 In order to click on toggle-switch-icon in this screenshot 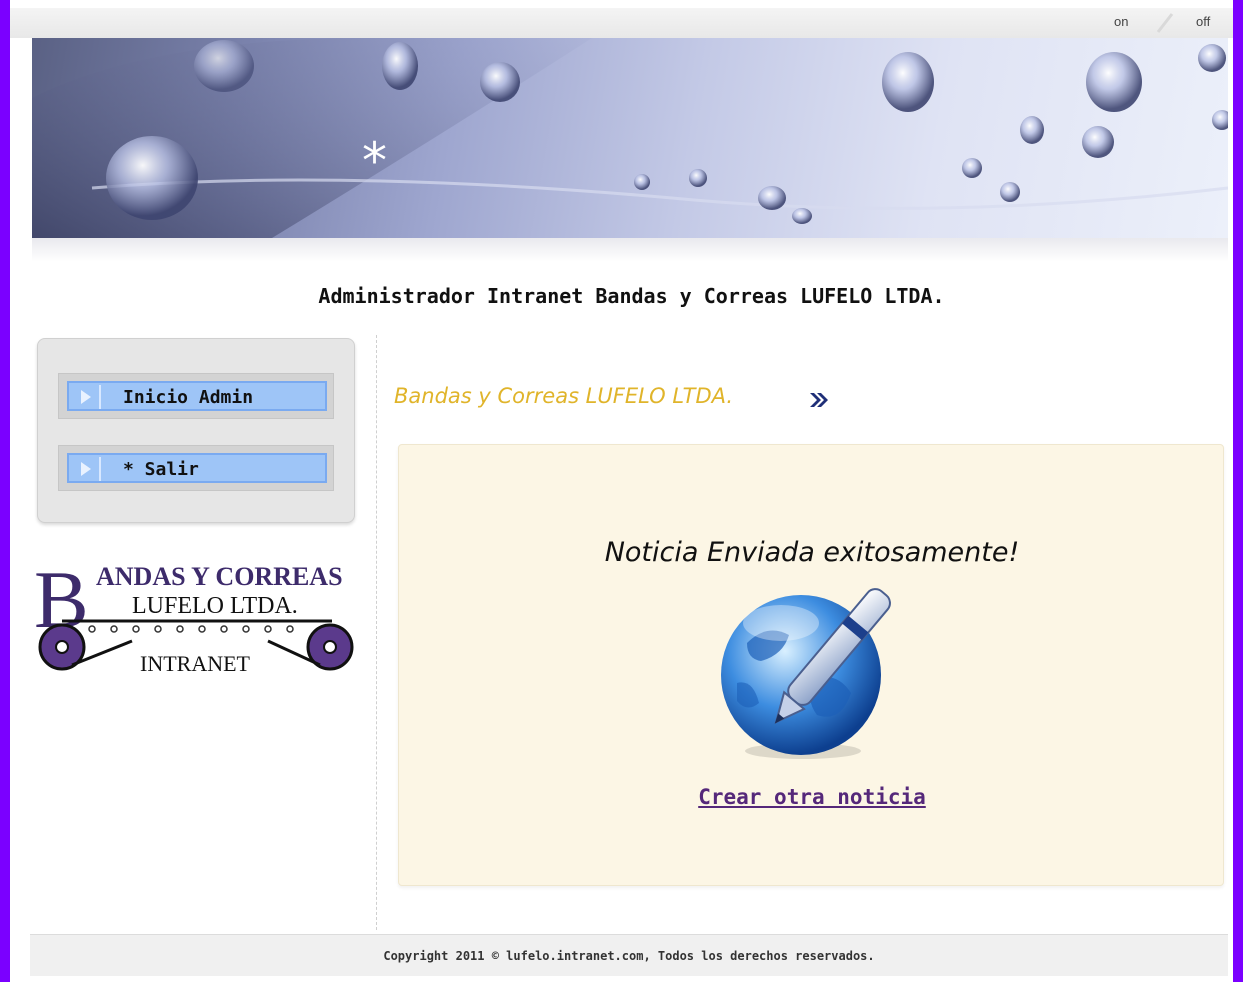, I will do `click(1165, 23)`.